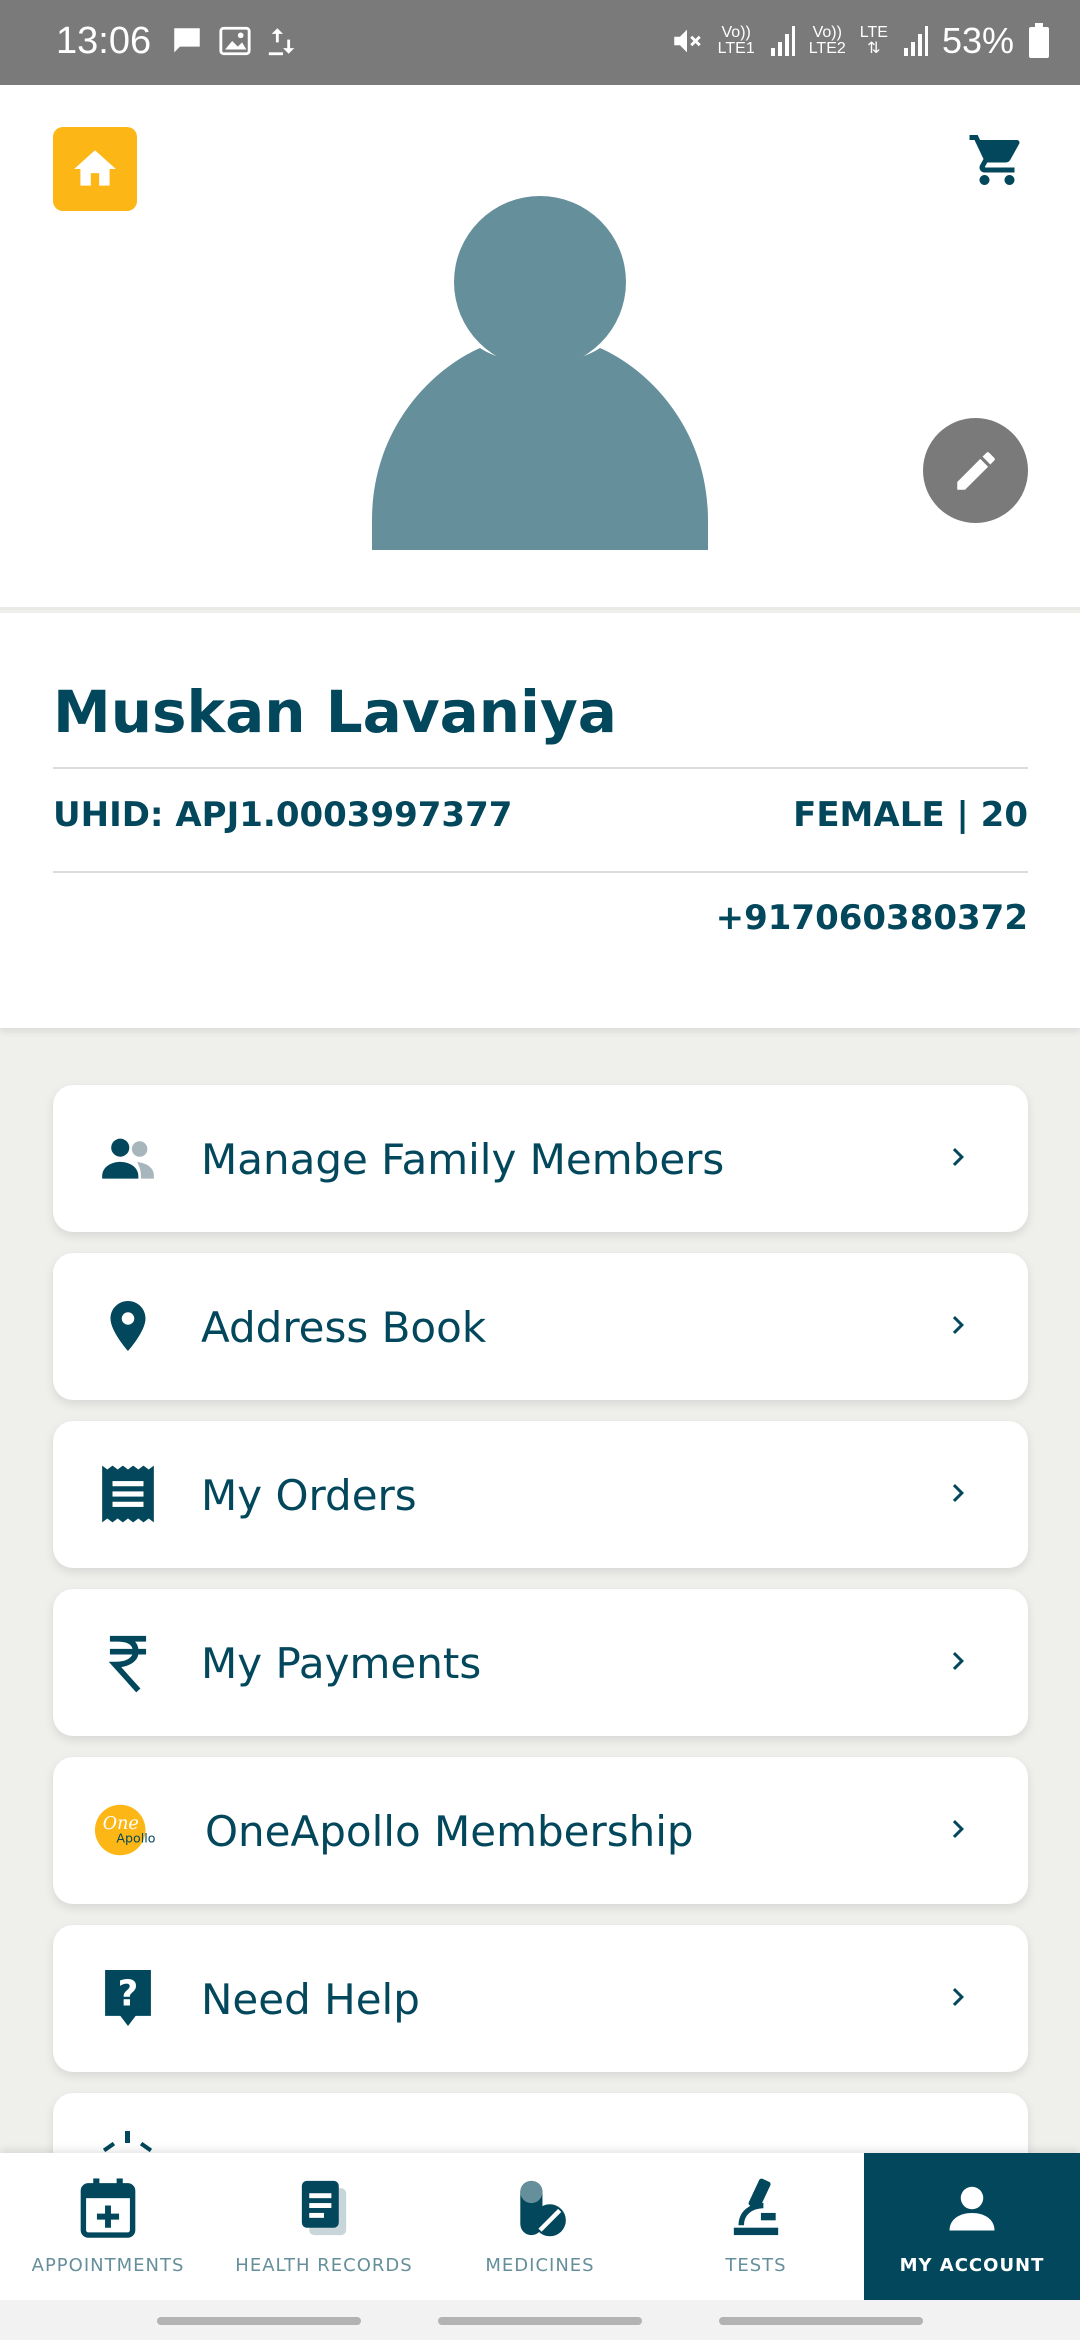  Describe the element at coordinates (540, 42) in the screenshot. I see `status-bar: 13:06 Vo)) LTE1 Vo)) LTE2 LTE ⇅ 53%` at that location.